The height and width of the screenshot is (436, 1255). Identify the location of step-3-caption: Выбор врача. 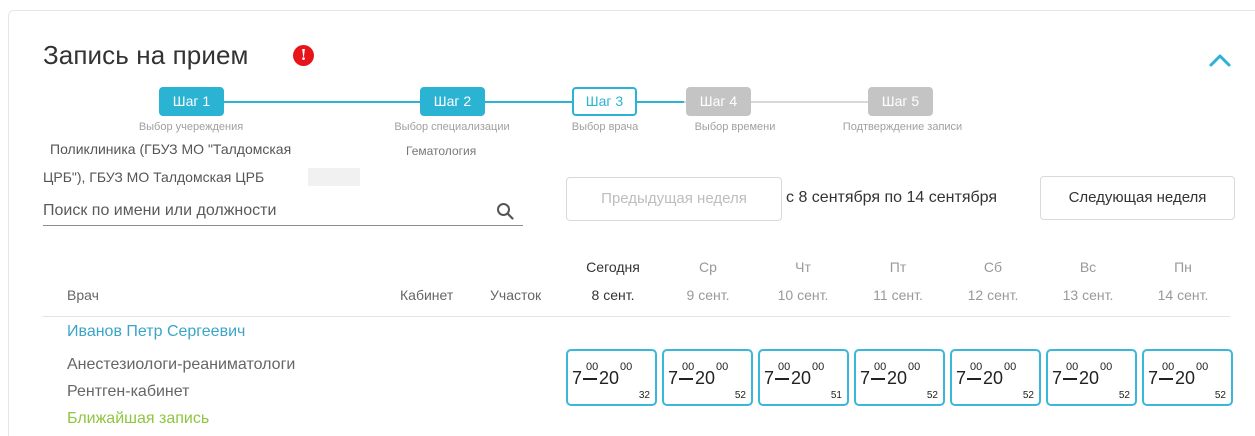
(605, 127).